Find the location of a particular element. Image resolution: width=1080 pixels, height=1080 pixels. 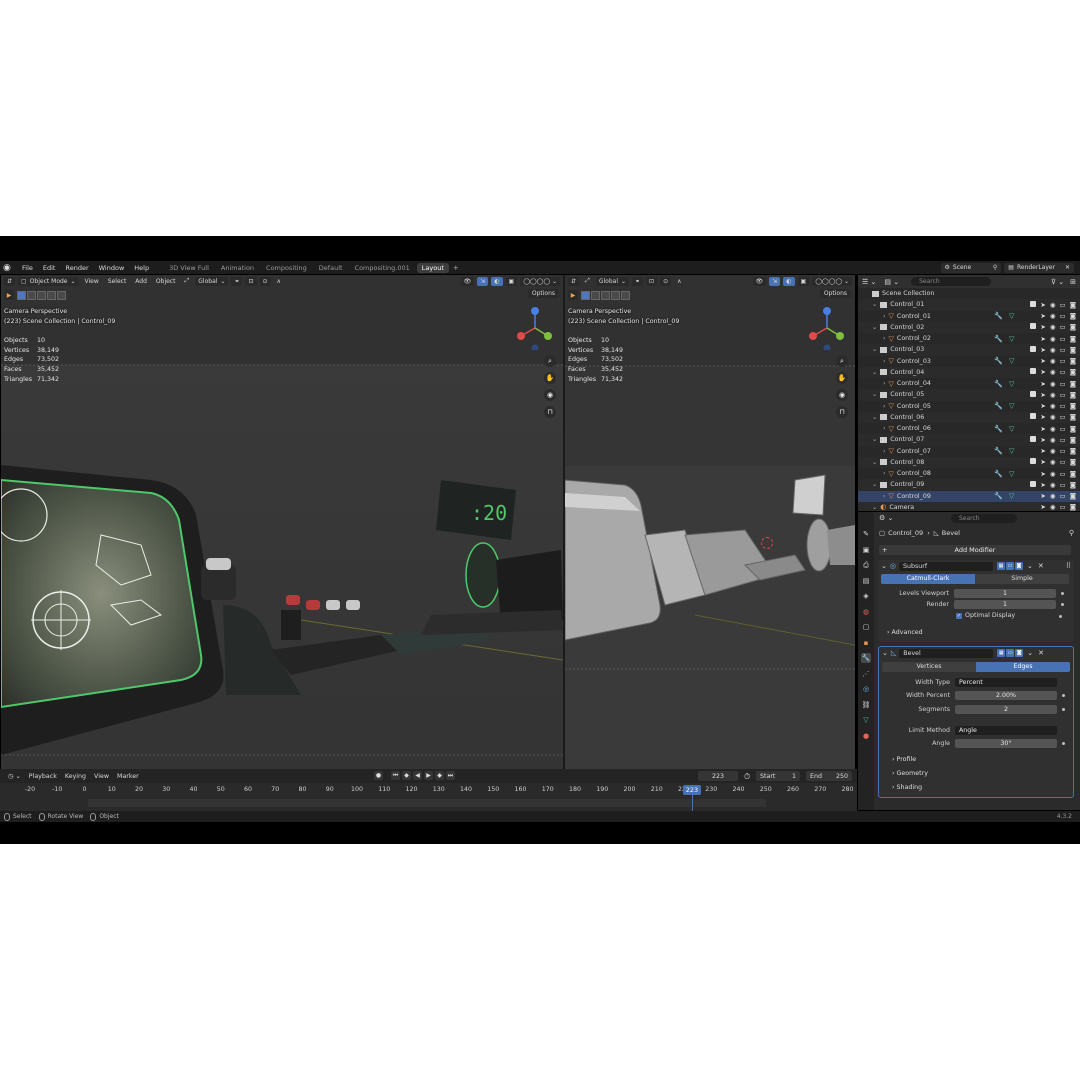

tool-select-icon: ▶ is located at coordinates (9, 295).